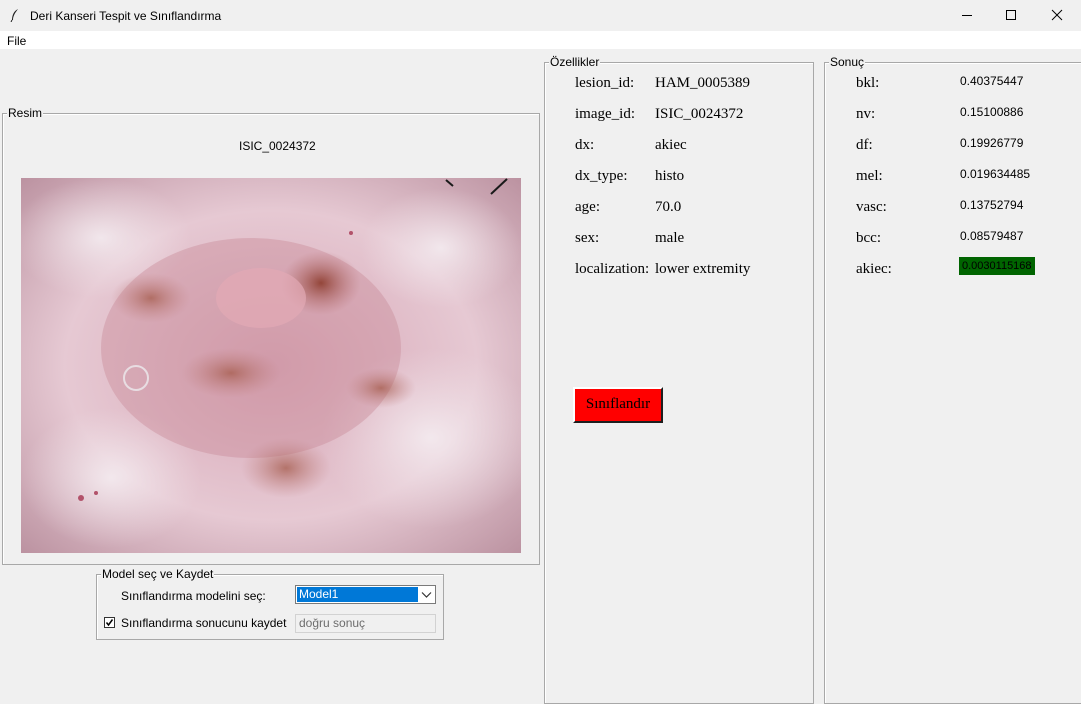 The image size is (1081, 704). I want to click on image-caption: ISIC_0024372, so click(277, 146).